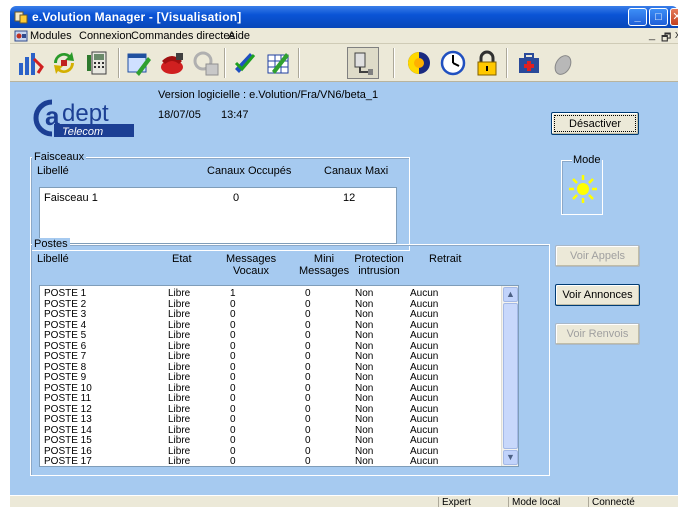  I want to click on voir-appels-button: Voir Appels, so click(597, 256).